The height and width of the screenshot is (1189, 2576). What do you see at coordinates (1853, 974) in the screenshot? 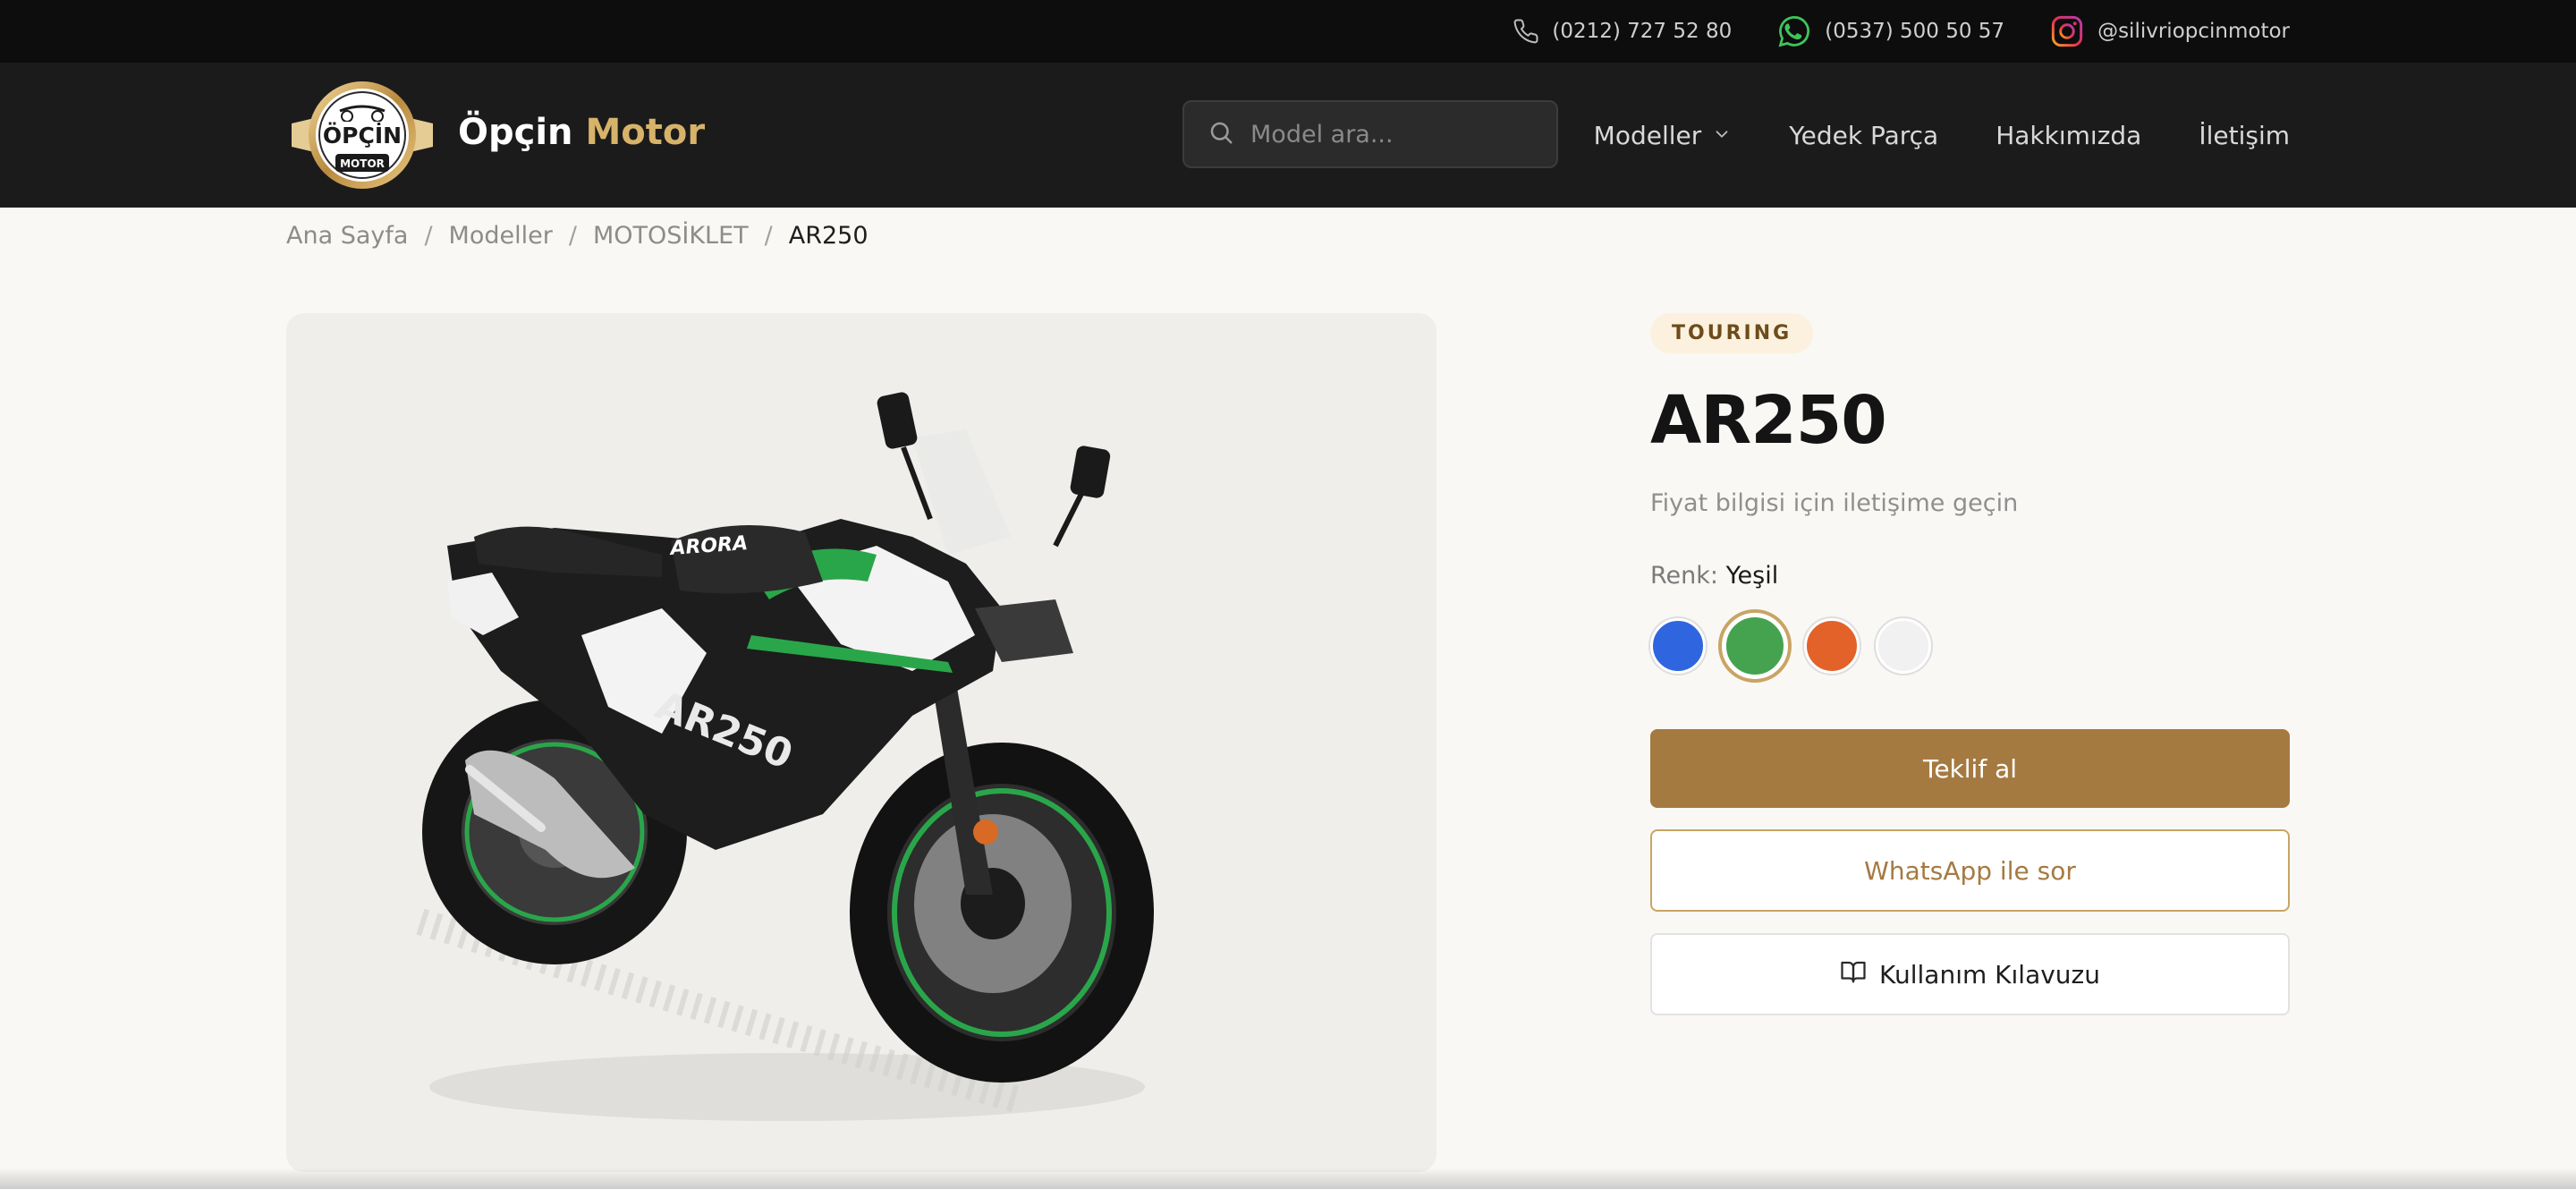
I see `book-icon` at bounding box center [1853, 974].